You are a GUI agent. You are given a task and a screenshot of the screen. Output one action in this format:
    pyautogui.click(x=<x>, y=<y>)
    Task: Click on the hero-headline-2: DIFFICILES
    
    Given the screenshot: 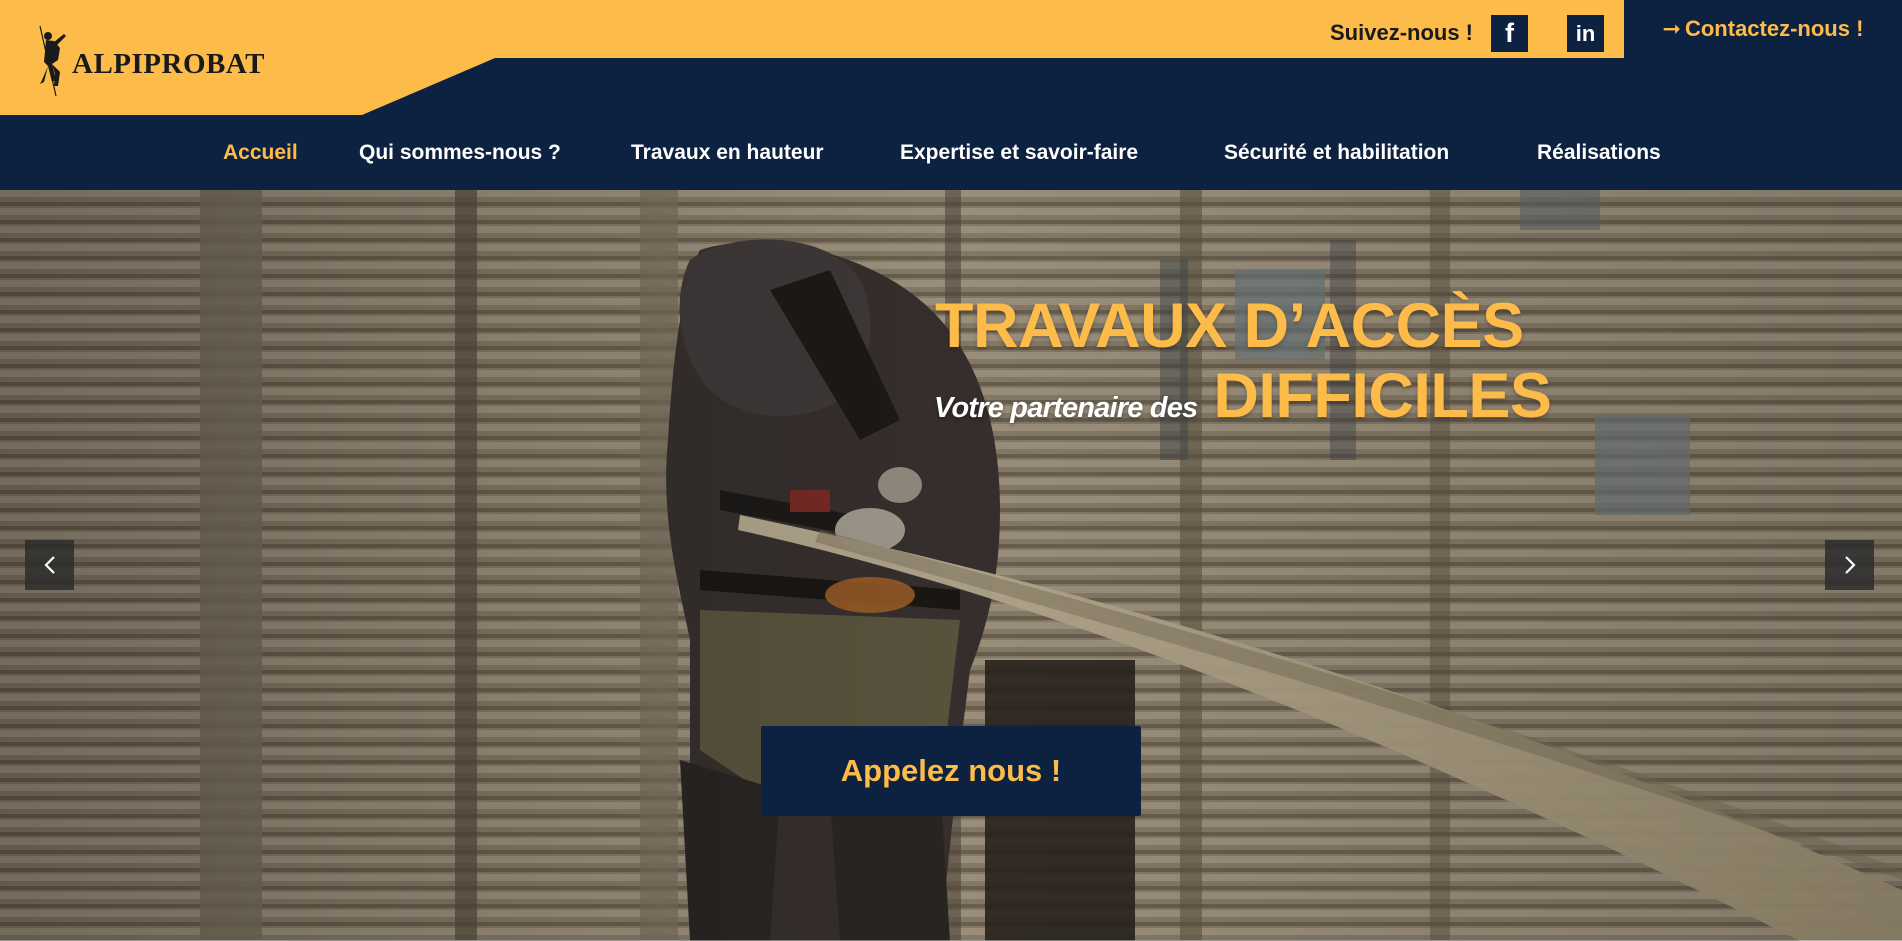 What is the action you would take?
    pyautogui.click(x=1382, y=396)
    